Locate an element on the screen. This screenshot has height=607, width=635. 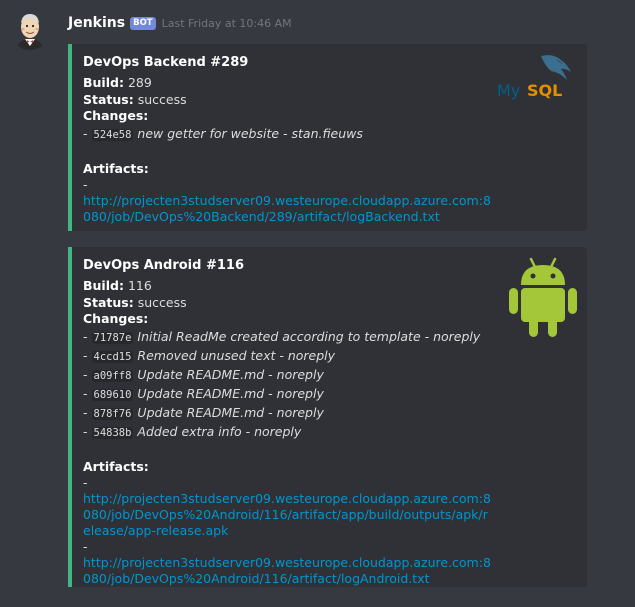
commit-message: new getter for website - stan.fieuws is located at coordinates (250, 133).